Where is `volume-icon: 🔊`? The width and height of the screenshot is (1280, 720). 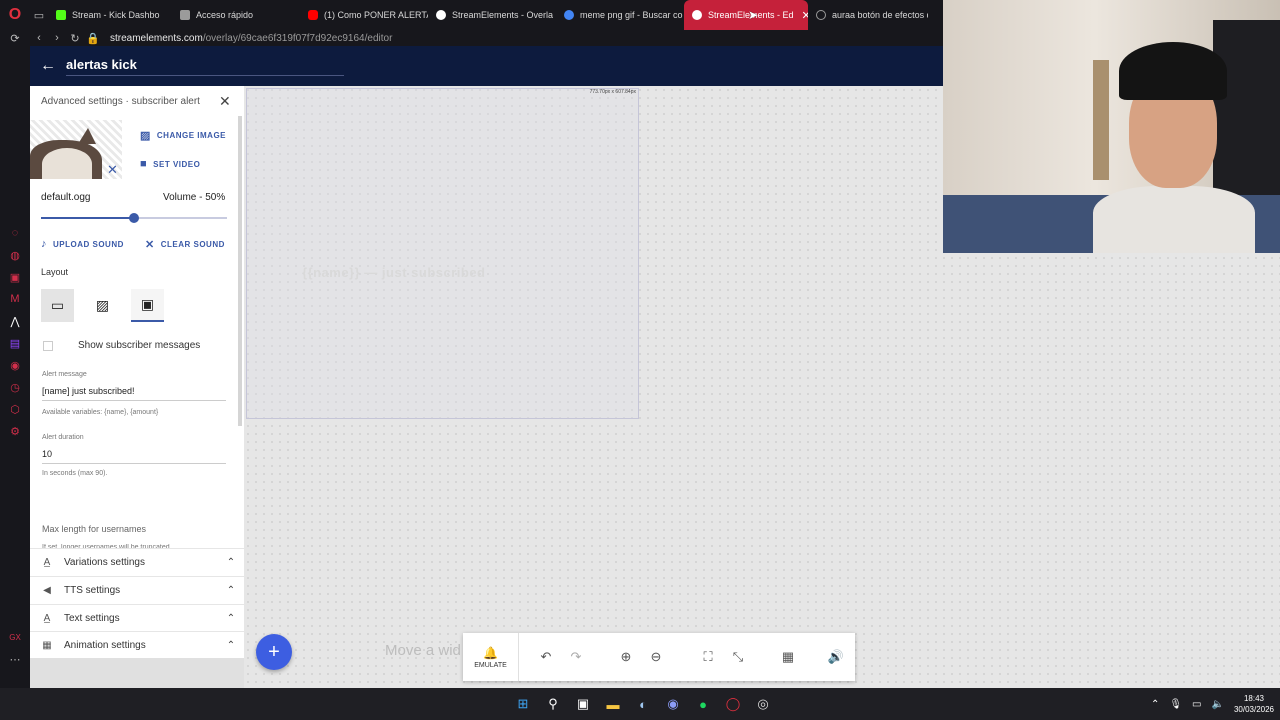 volume-icon: 🔊 is located at coordinates (836, 656).